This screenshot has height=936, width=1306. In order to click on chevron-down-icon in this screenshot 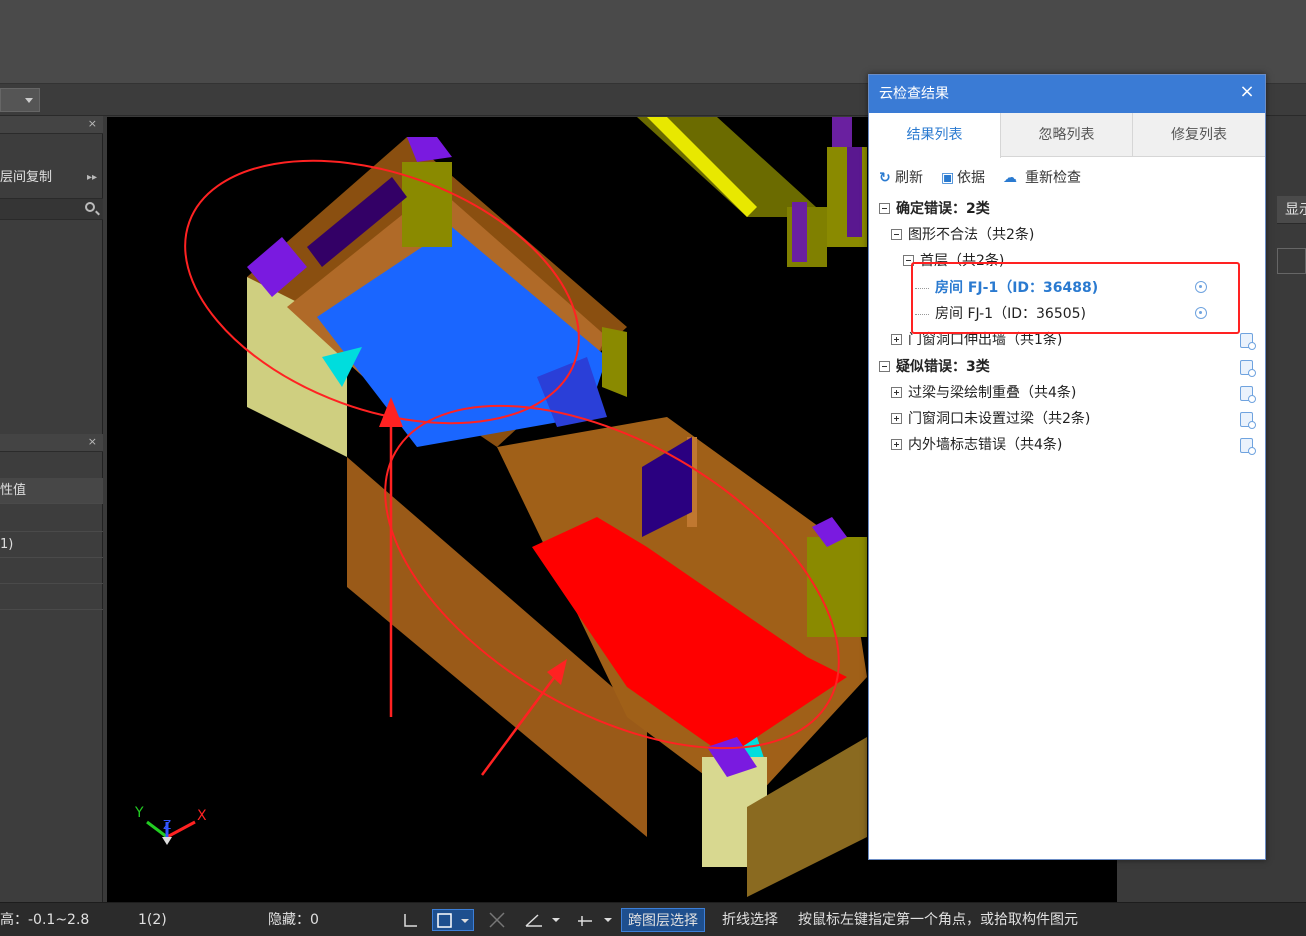, I will do `click(29, 100)`.